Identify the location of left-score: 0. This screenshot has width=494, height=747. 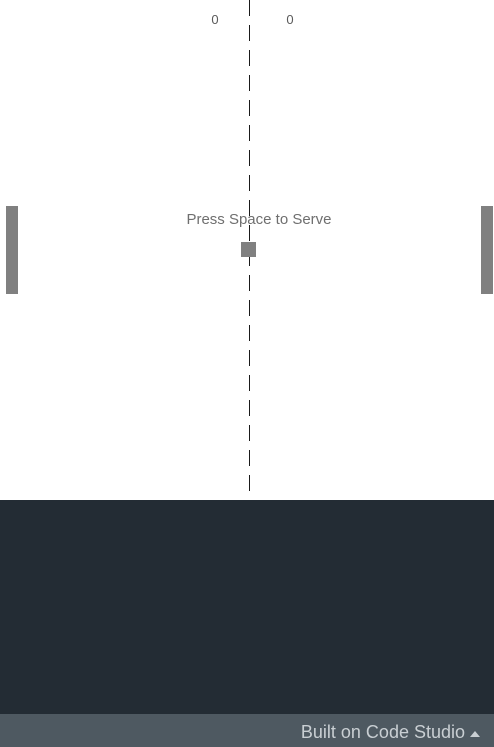
(215, 19).